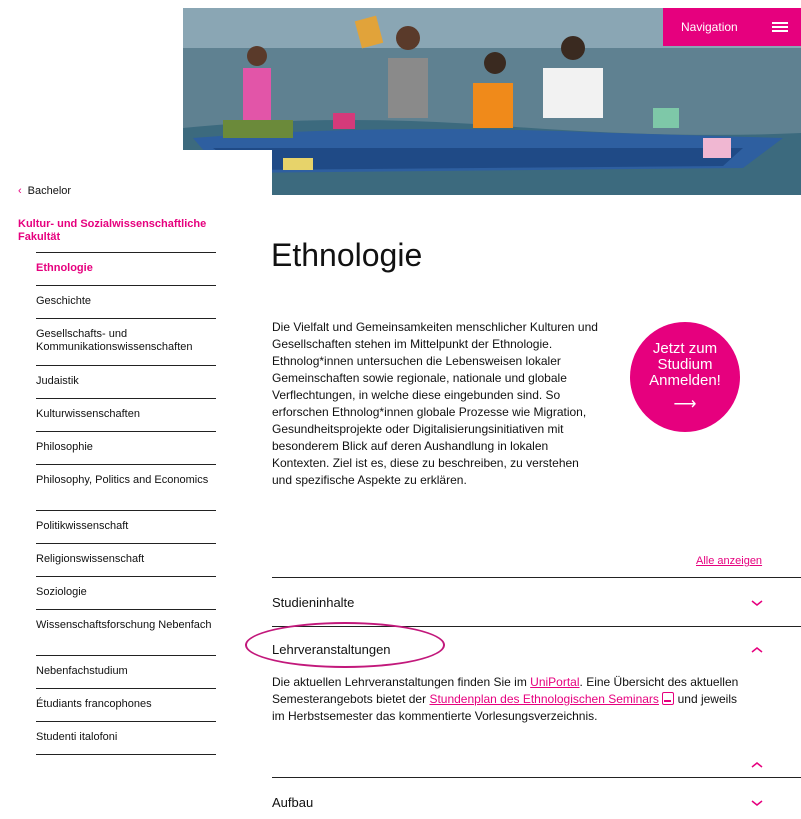 Image resolution: width=801 pixels, height=819 pixels. I want to click on sidebar-item-judaistik: Judaistik, so click(126, 381).